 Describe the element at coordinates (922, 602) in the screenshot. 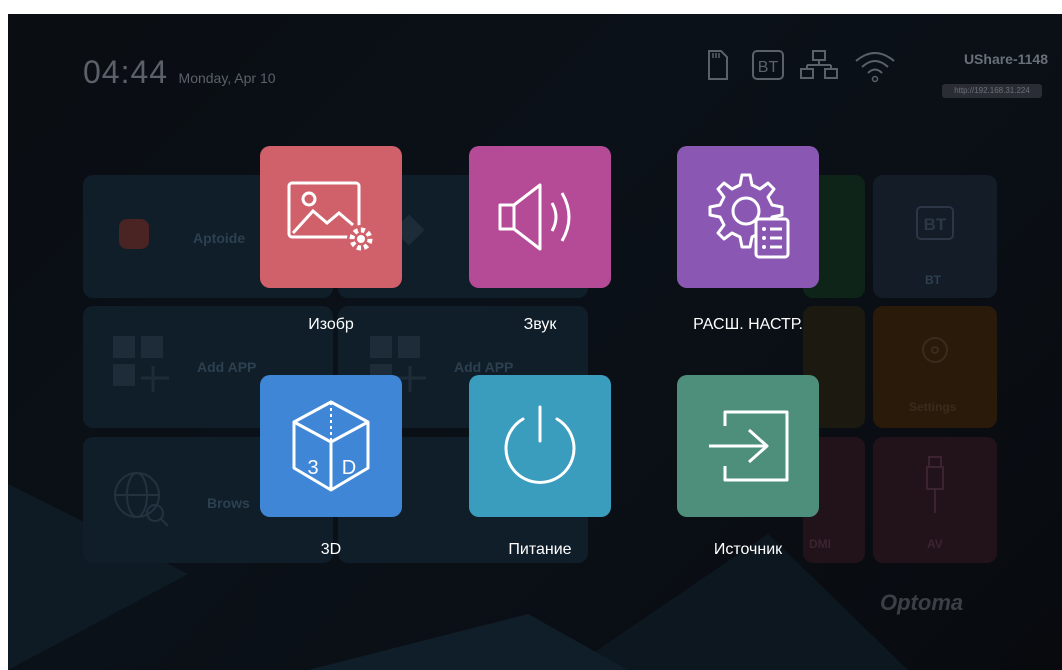

I see `optoma-logo: Optoma` at that location.